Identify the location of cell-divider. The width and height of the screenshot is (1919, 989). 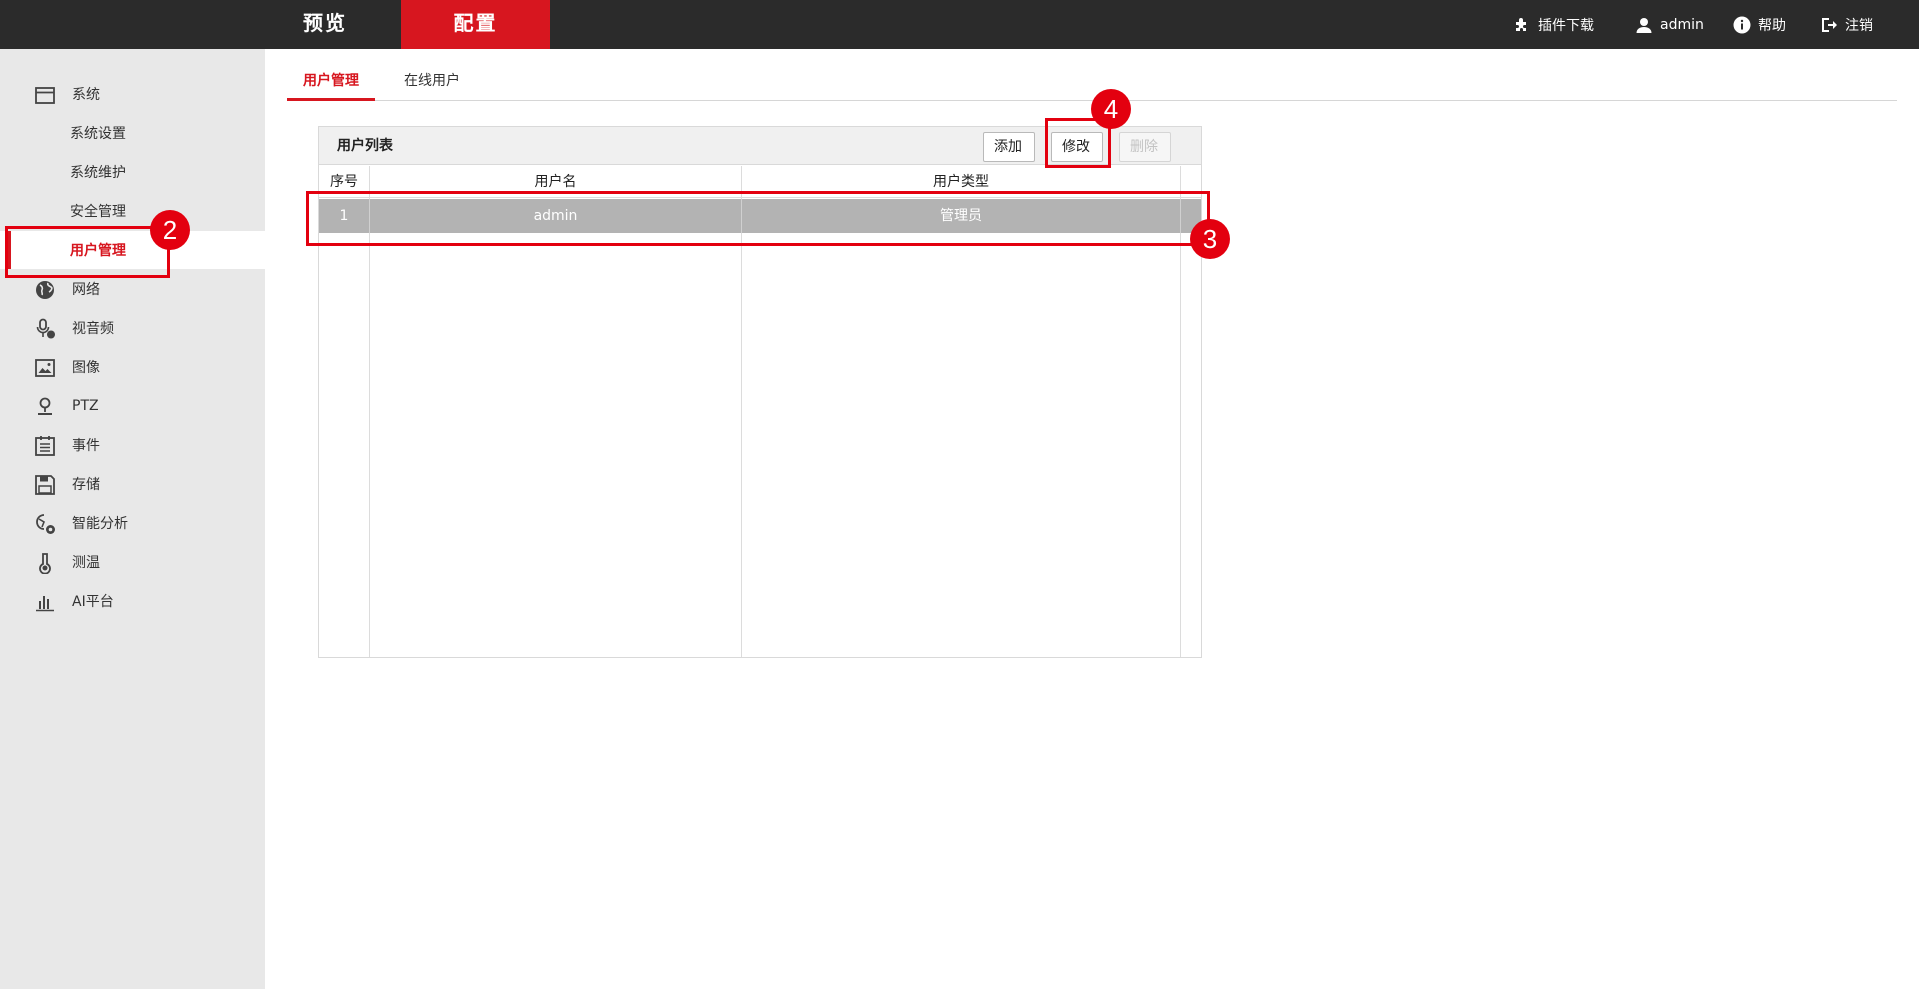
(1180, 216).